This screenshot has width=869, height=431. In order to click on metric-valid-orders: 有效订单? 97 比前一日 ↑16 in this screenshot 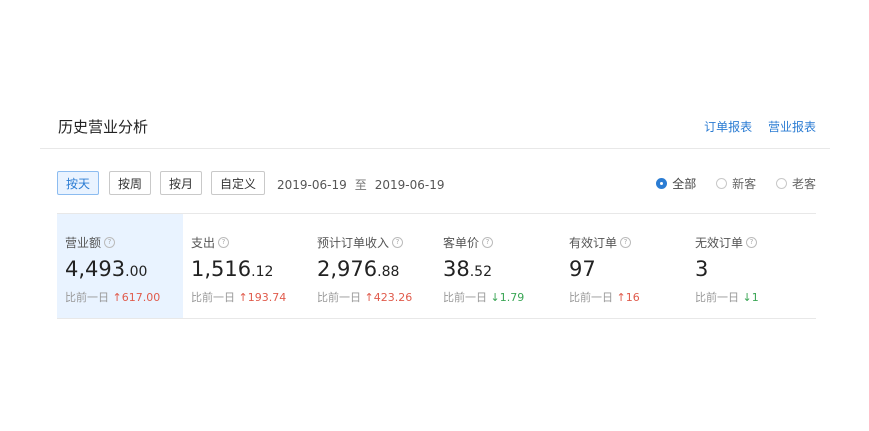, I will do `click(624, 266)`.